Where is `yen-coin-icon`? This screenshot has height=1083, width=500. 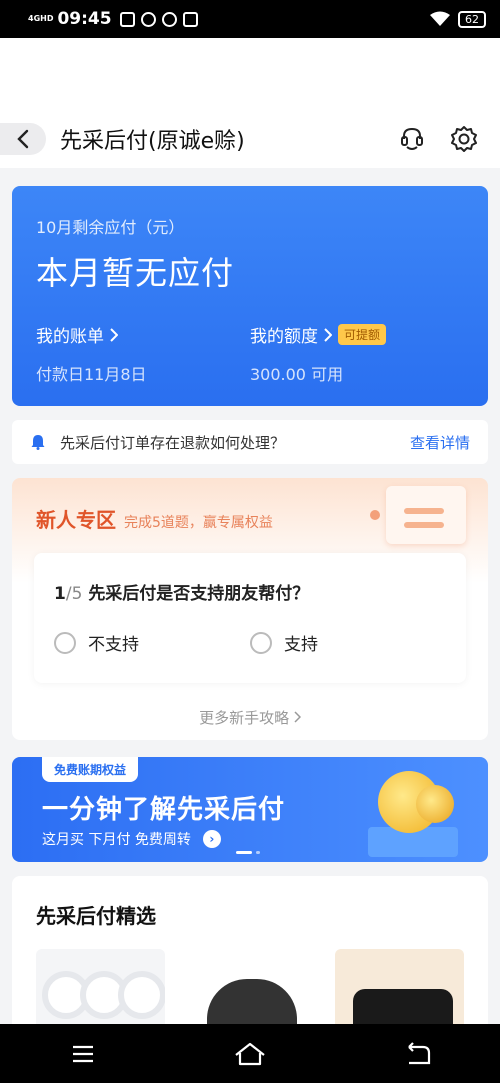
yen-coin-icon is located at coordinates (435, 804).